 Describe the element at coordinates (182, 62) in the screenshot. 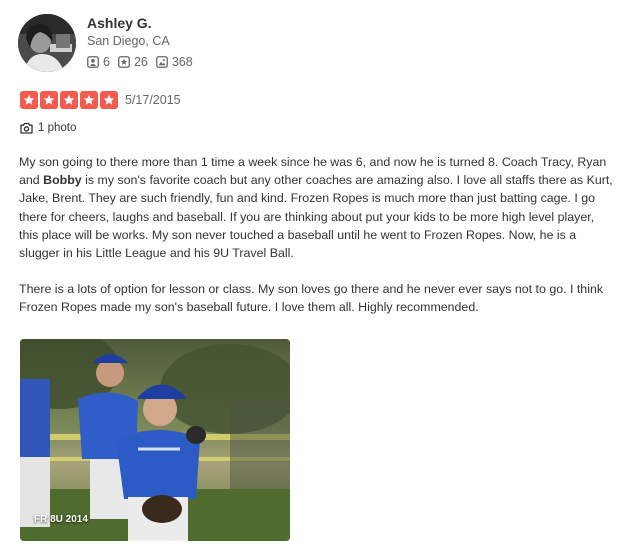

I see `photos-count: 368` at that location.